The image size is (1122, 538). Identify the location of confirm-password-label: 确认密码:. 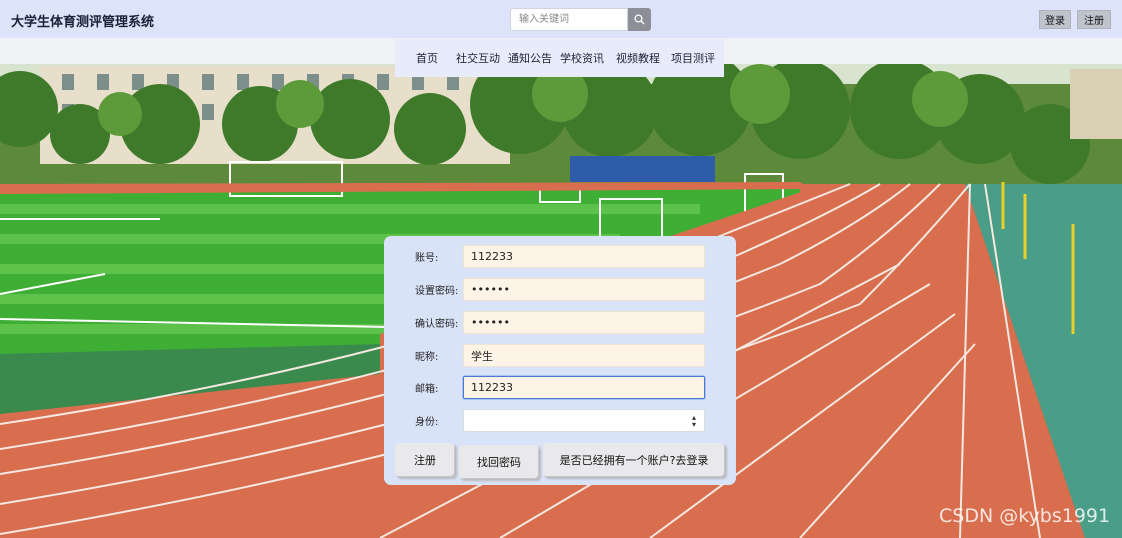
(437, 324).